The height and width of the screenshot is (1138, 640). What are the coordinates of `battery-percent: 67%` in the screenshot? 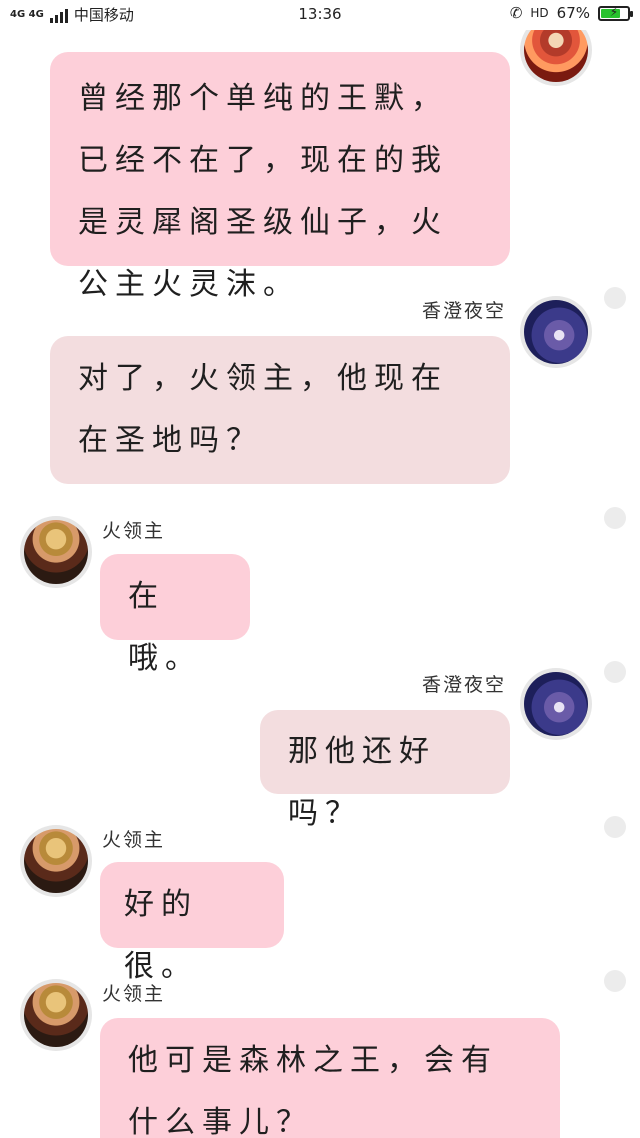 It's located at (573, 13).